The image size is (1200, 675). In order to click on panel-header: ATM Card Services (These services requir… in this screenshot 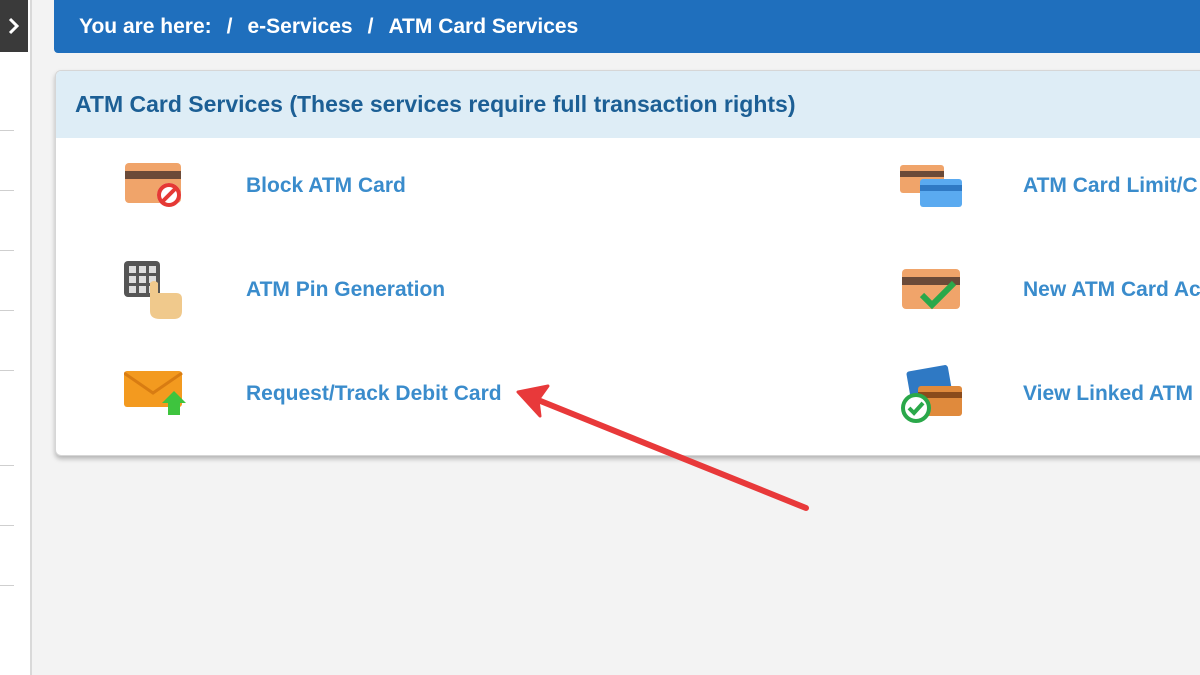, I will do `click(628, 104)`.